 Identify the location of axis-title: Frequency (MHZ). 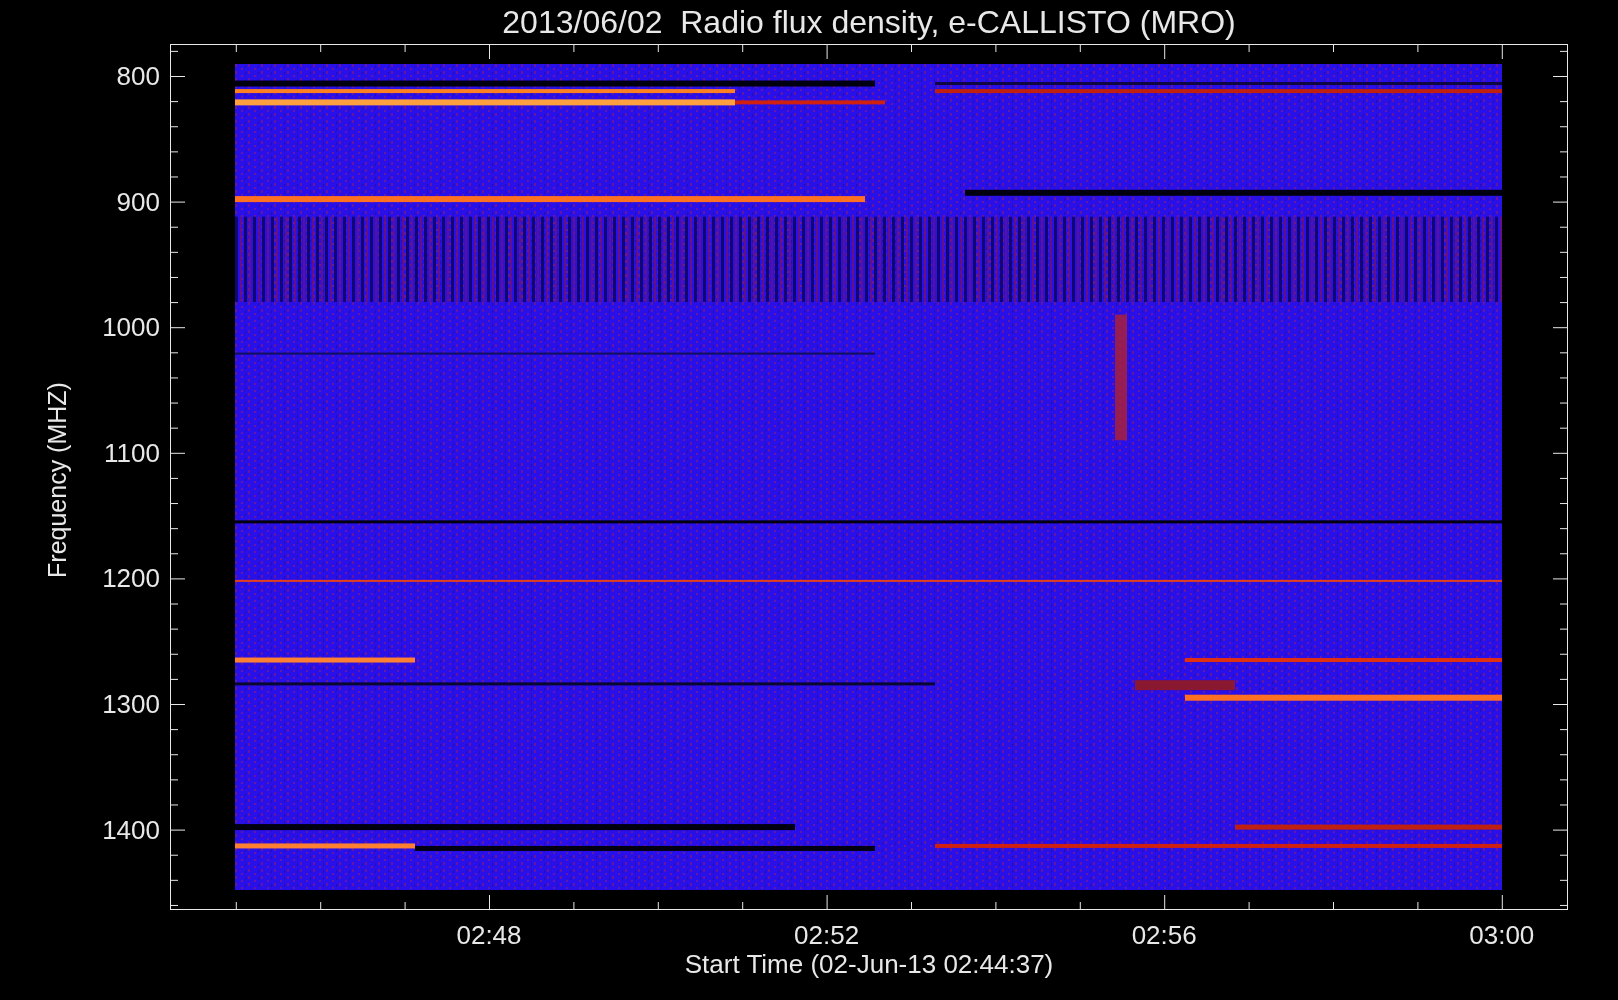
(57, 480).